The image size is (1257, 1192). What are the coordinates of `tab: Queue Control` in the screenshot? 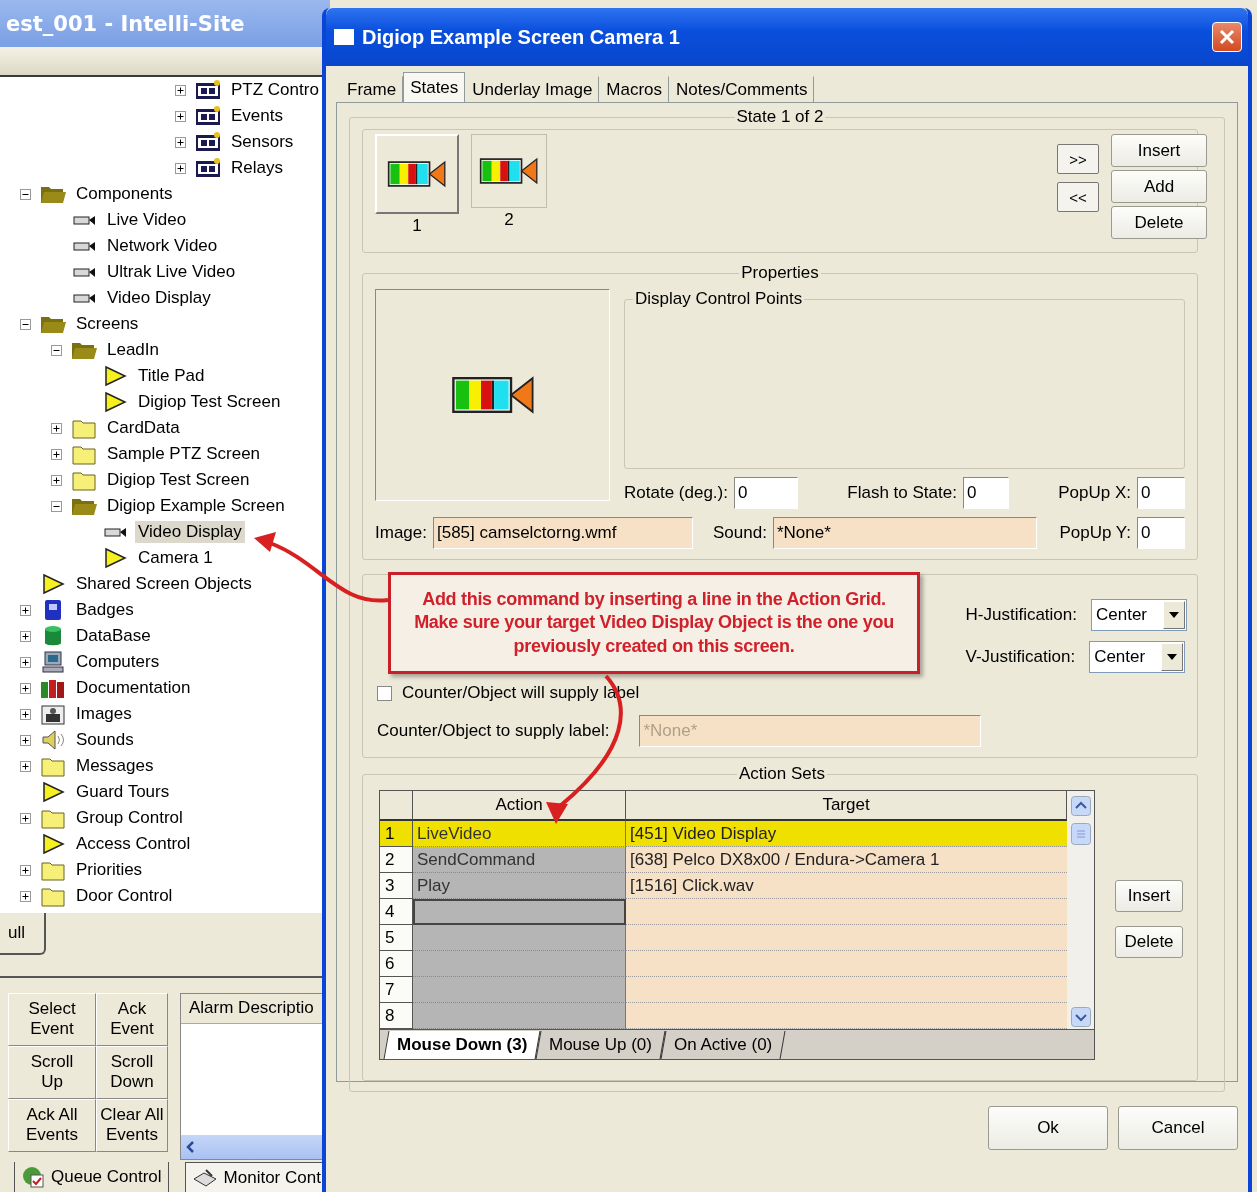 It's located at (91, 1177).